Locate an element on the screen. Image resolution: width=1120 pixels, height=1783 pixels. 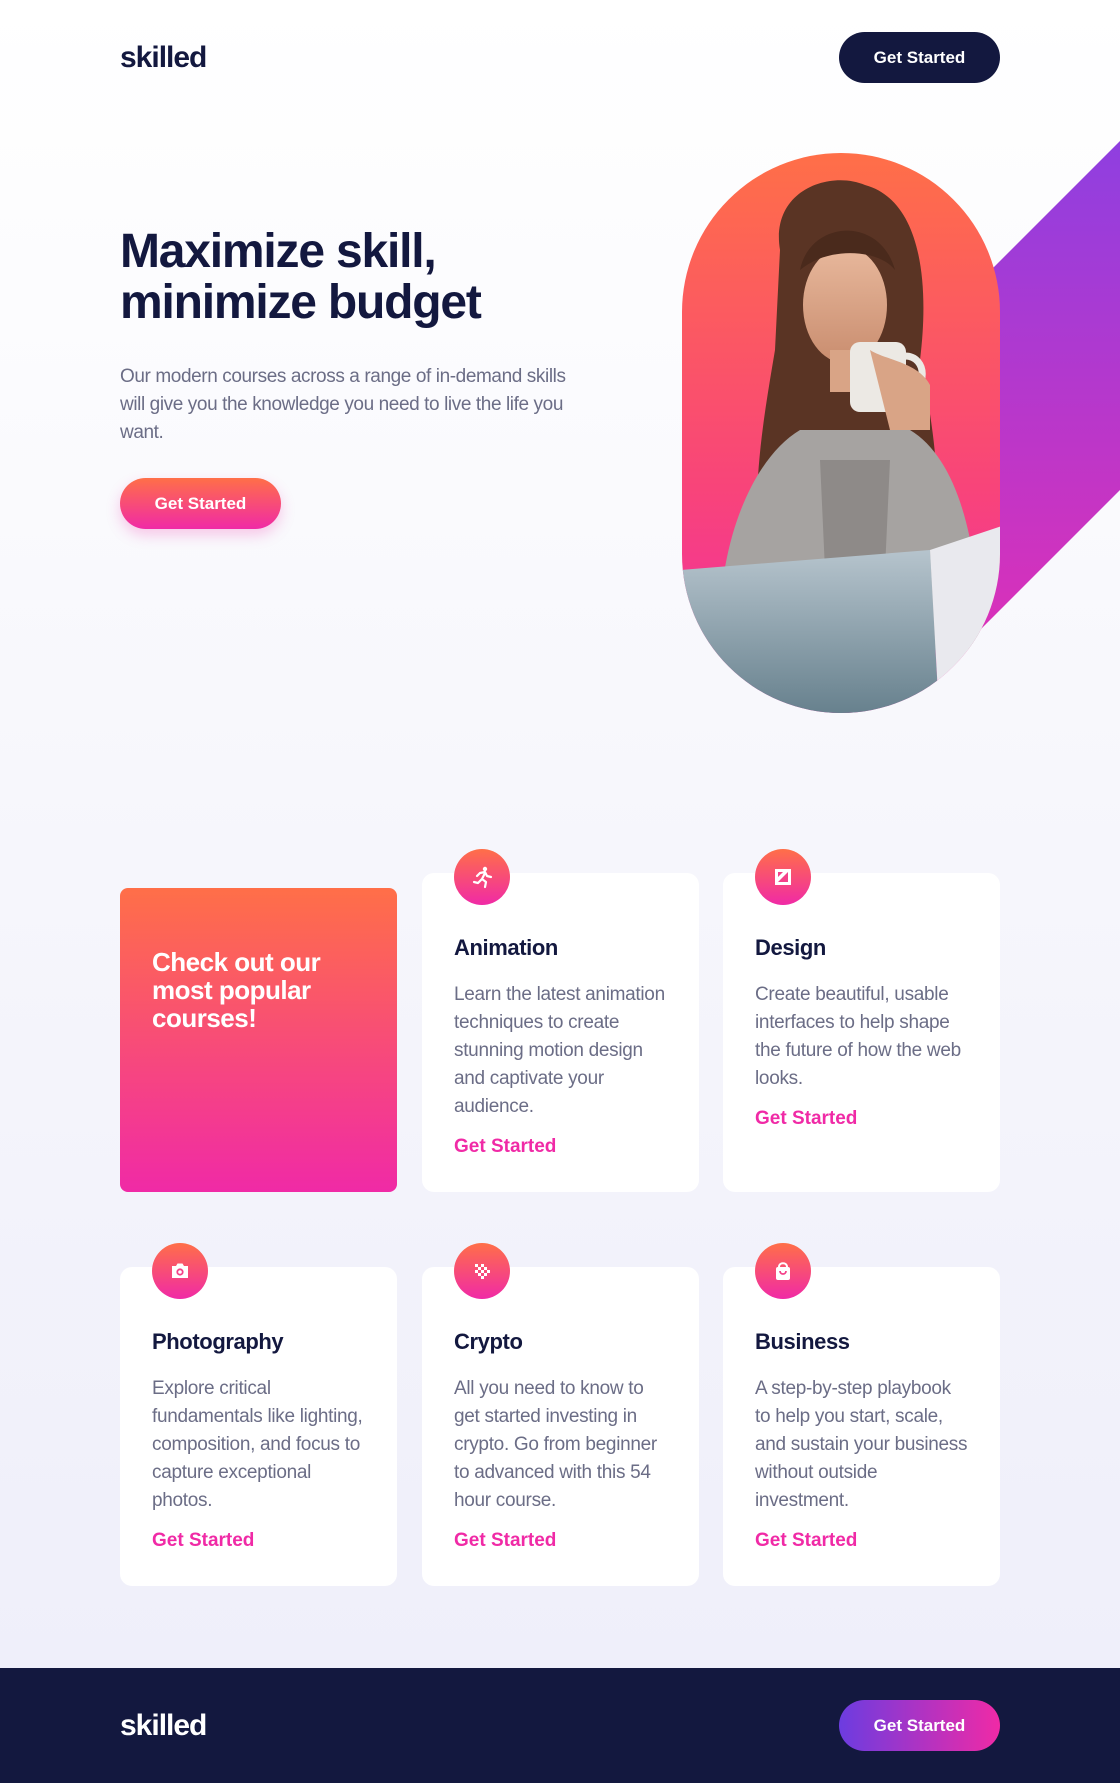
camera-icon is located at coordinates (180, 1271).